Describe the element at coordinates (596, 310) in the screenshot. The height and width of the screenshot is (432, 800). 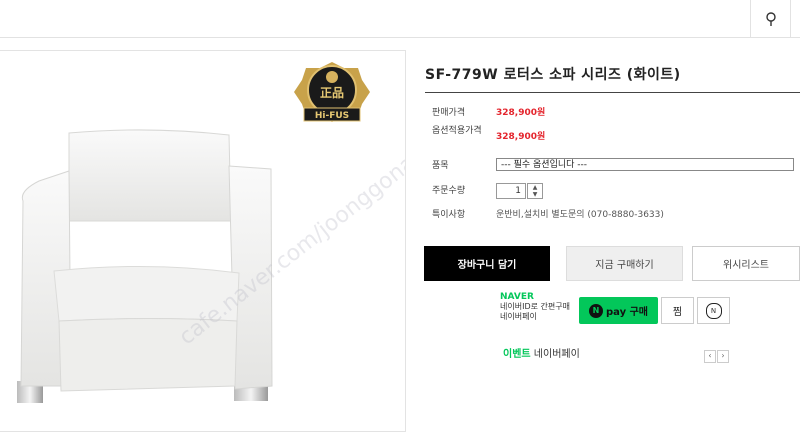
I see `npay-icon: N` at that location.